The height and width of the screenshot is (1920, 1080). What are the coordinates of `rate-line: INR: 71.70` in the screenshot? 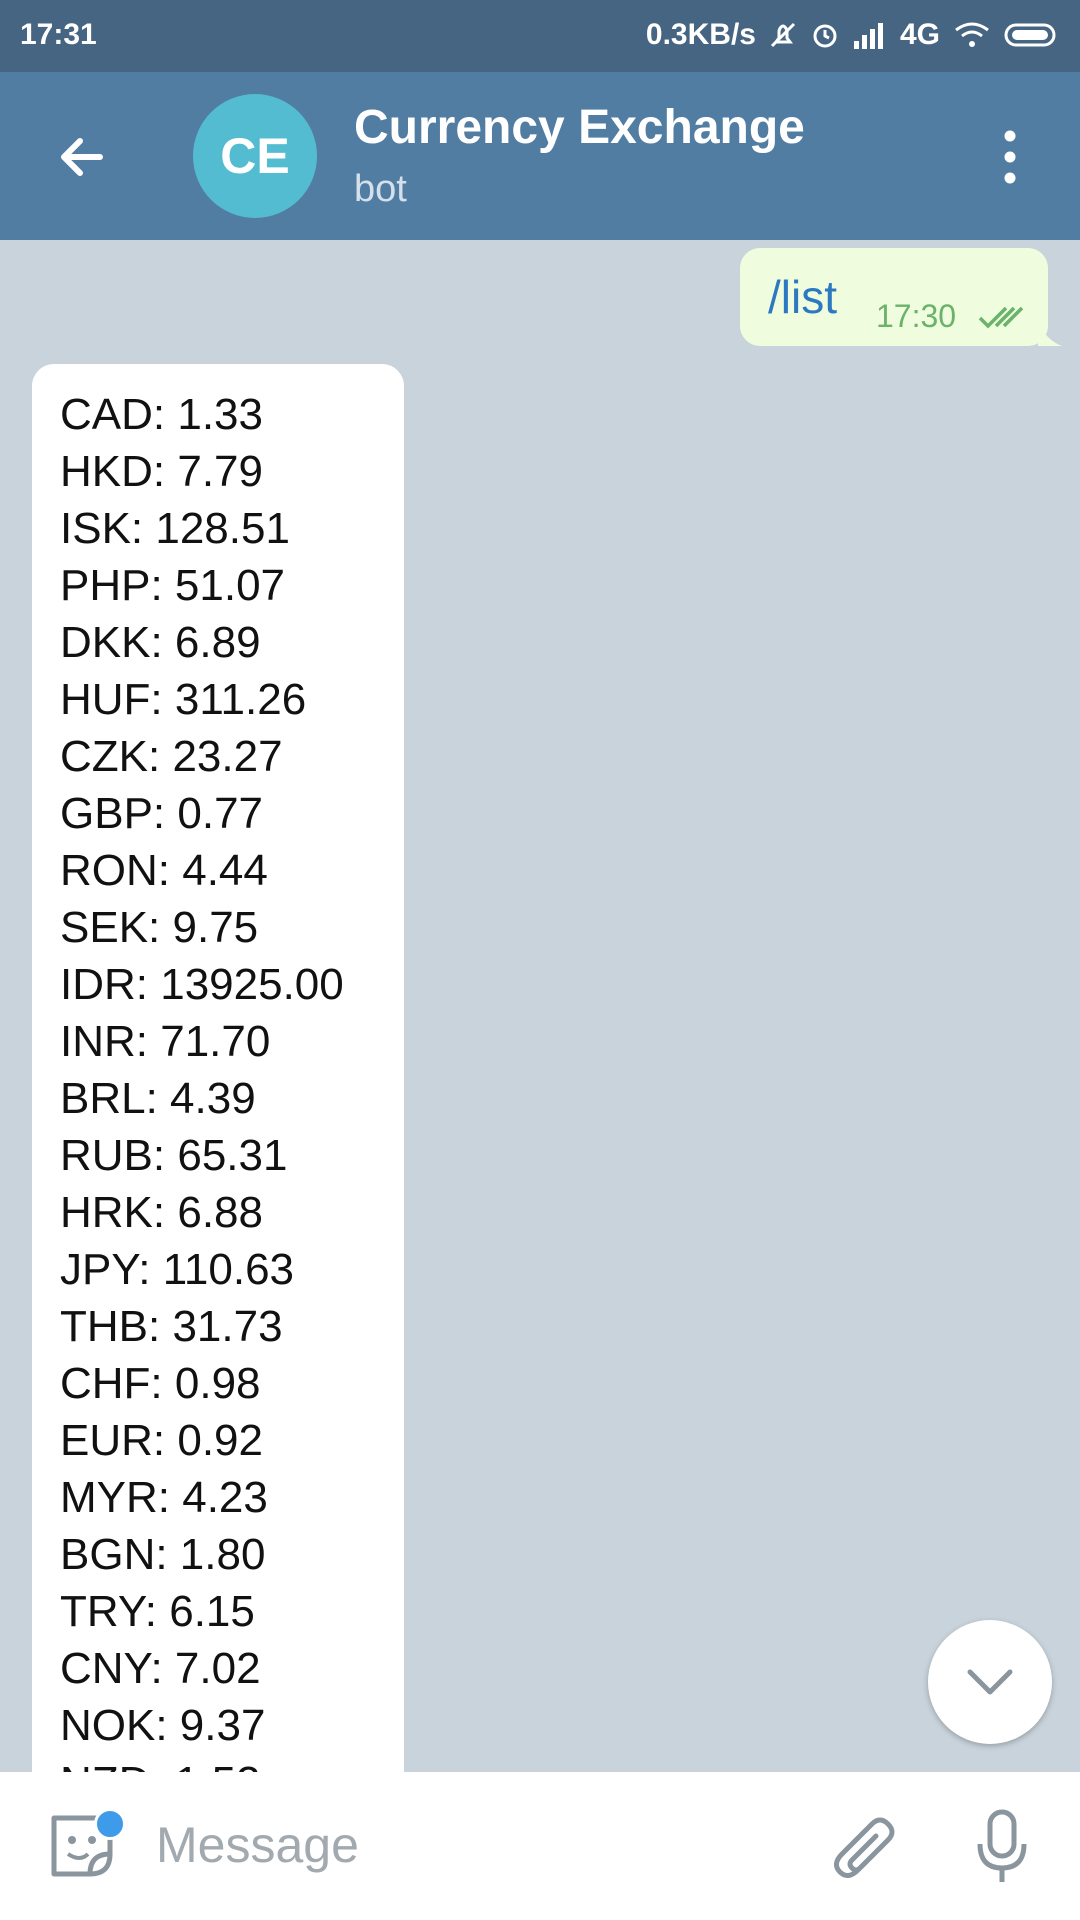 It's located at (165, 1041).